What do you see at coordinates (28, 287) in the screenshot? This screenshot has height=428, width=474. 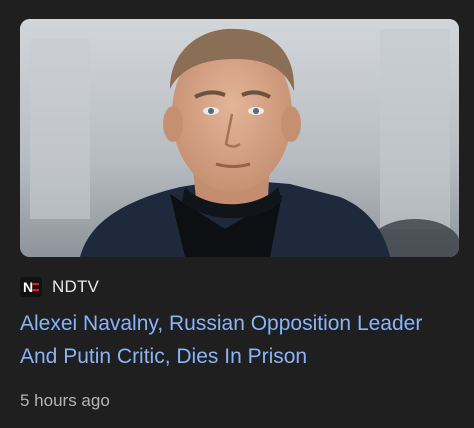 I see `logo-letter: N` at bounding box center [28, 287].